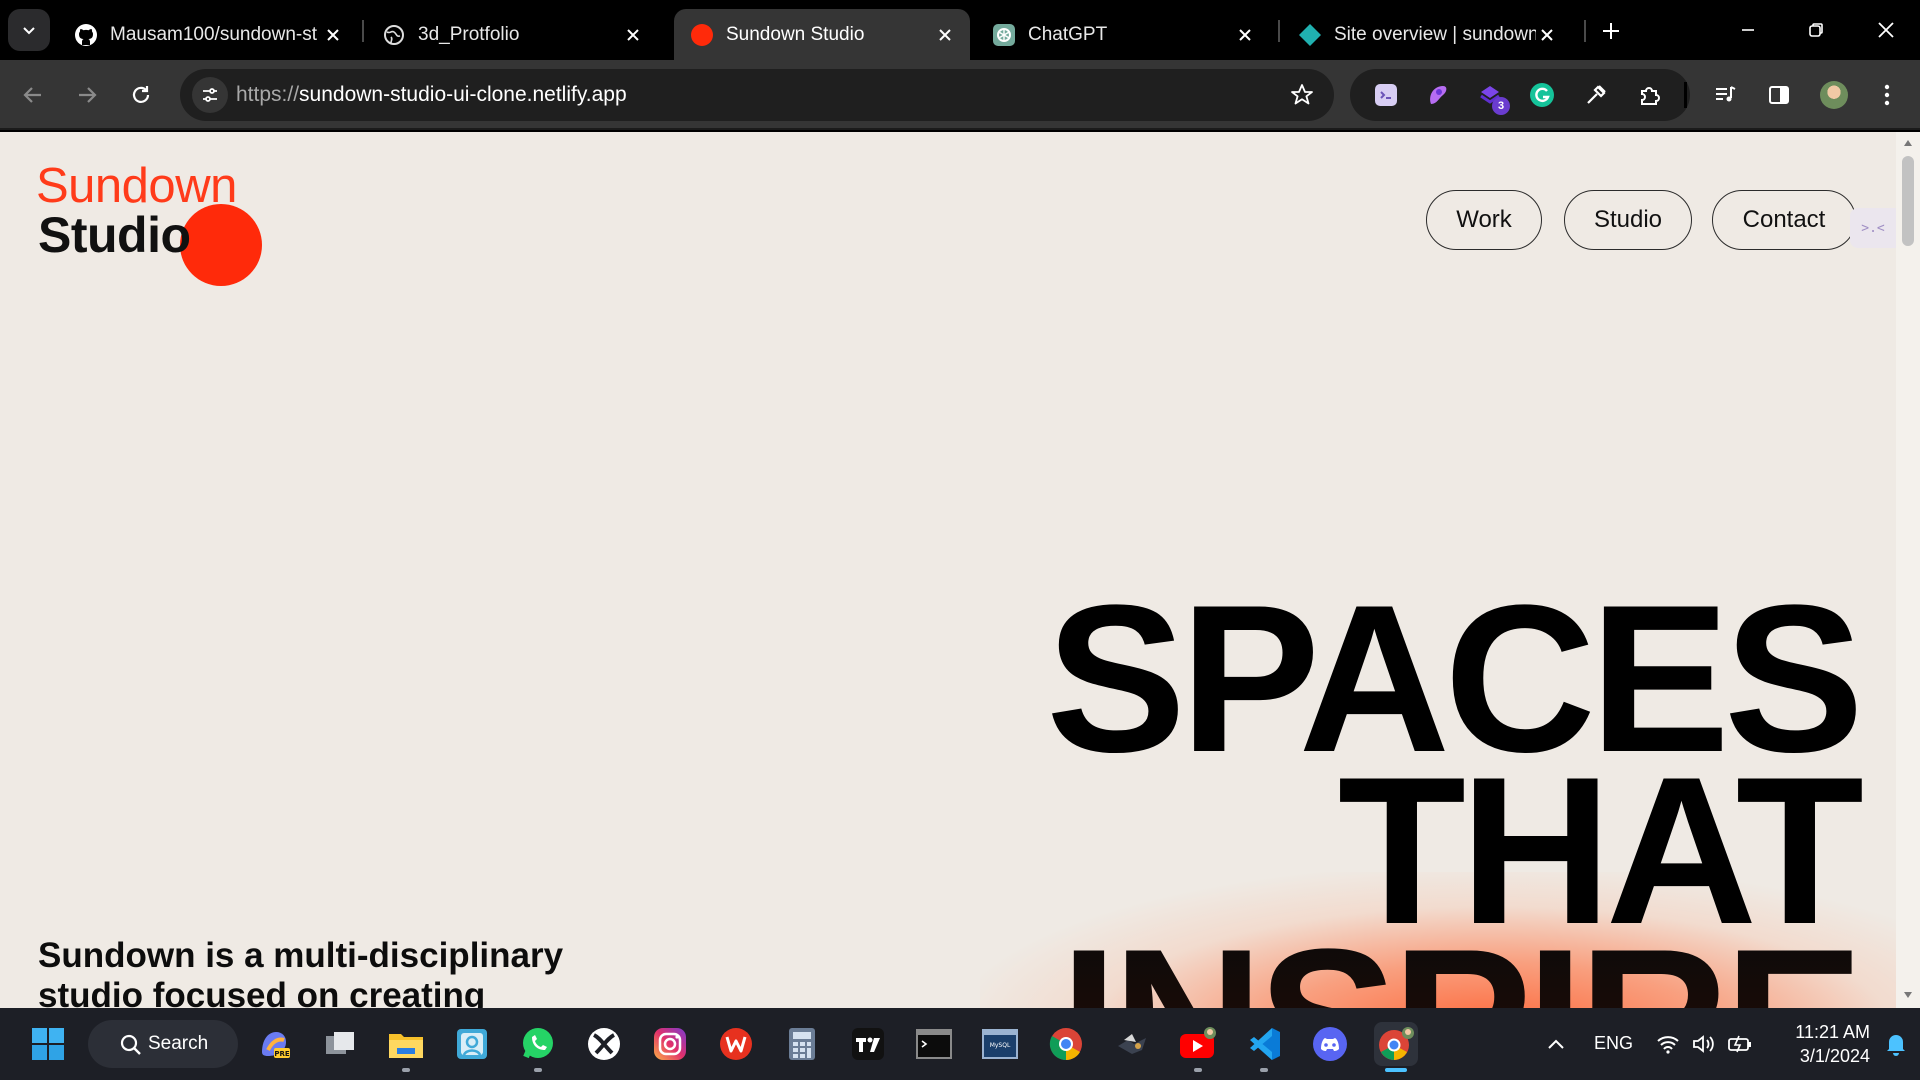 This screenshot has height=1080, width=1920. I want to click on tab-3d-portfolio: 3d_Protfolio, so click(512, 34).